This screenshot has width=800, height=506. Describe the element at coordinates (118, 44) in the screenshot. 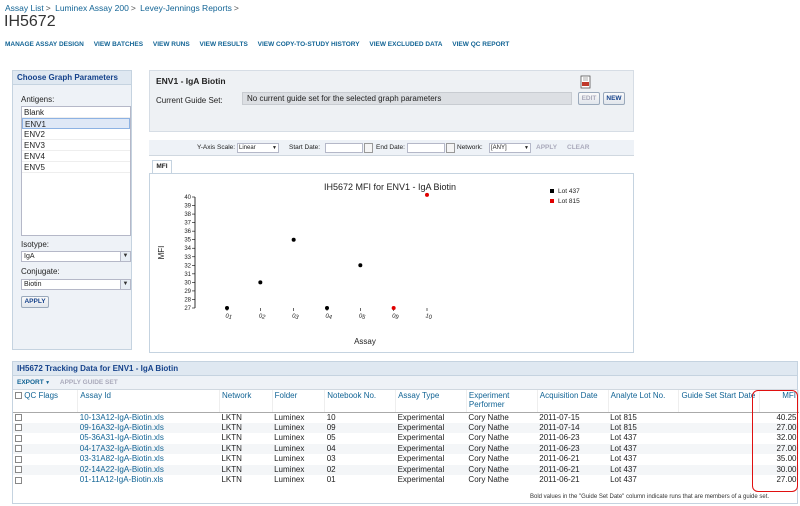

I see `nav-view-batches: VIEW BATCHES` at that location.